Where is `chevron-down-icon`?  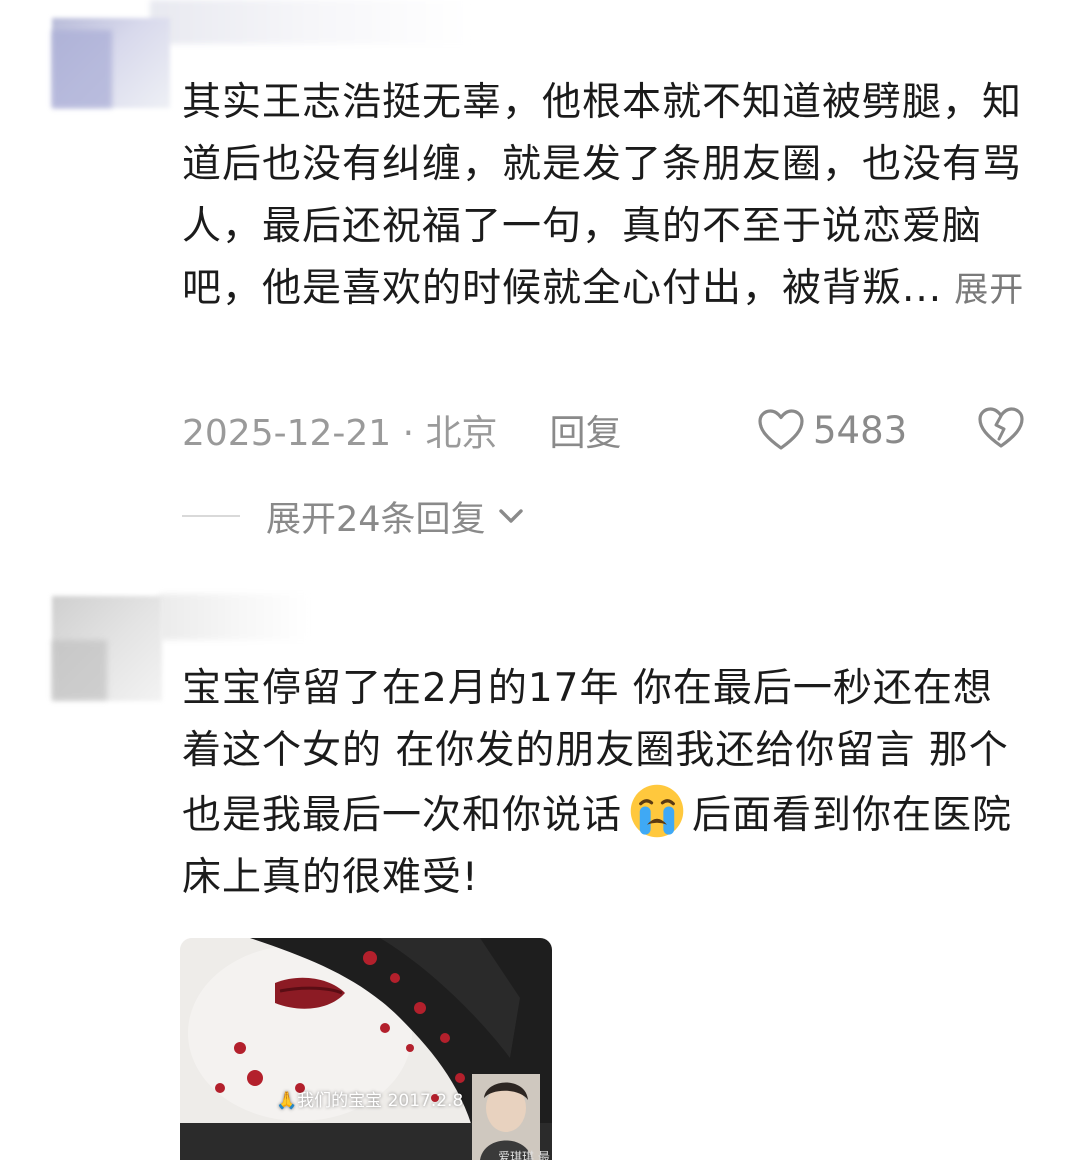 chevron-down-icon is located at coordinates (510, 516).